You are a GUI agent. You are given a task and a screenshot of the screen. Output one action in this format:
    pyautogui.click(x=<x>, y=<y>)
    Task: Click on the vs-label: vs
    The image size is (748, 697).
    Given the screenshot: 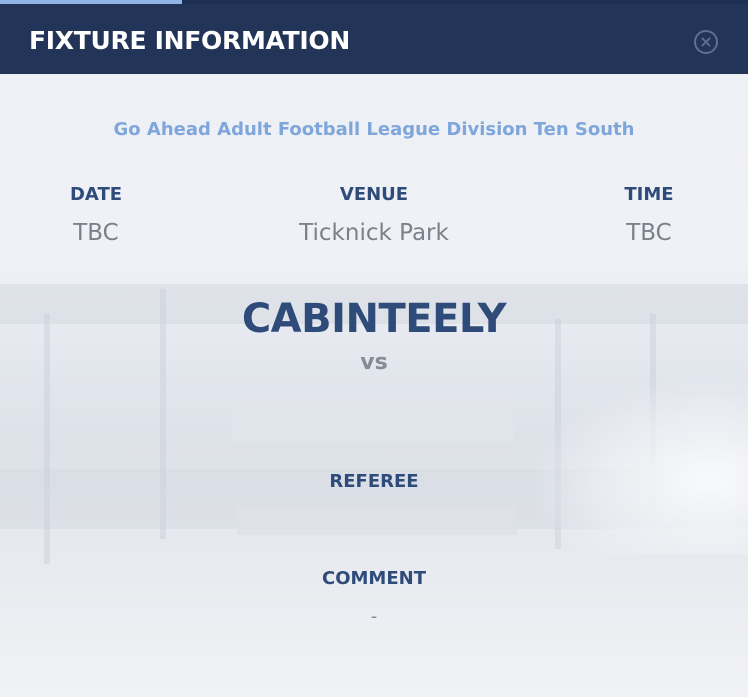 What is the action you would take?
    pyautogui.click(x=374, y=362)
    